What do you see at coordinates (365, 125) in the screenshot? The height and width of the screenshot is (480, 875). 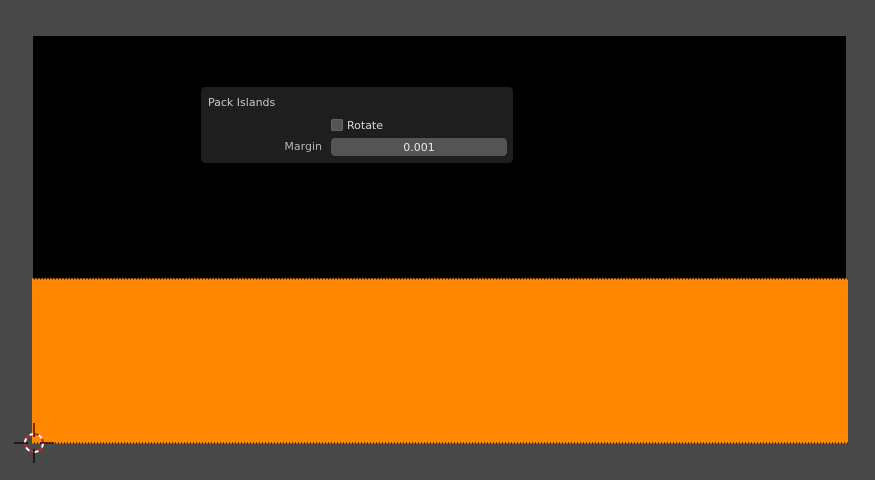 I see `rotate-label: Rotate` at bounding box center [365, 125].